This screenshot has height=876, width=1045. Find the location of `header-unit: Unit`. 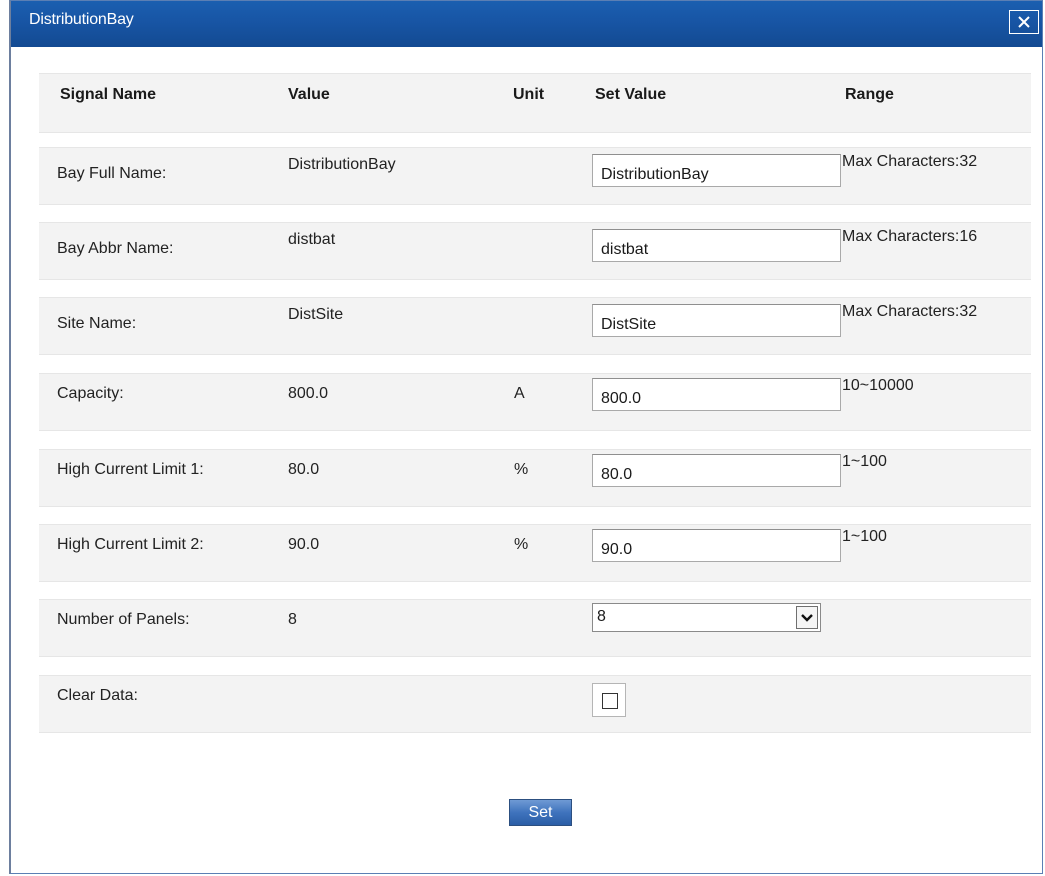

header-unit: Unit is located at coordinates (529, 94).